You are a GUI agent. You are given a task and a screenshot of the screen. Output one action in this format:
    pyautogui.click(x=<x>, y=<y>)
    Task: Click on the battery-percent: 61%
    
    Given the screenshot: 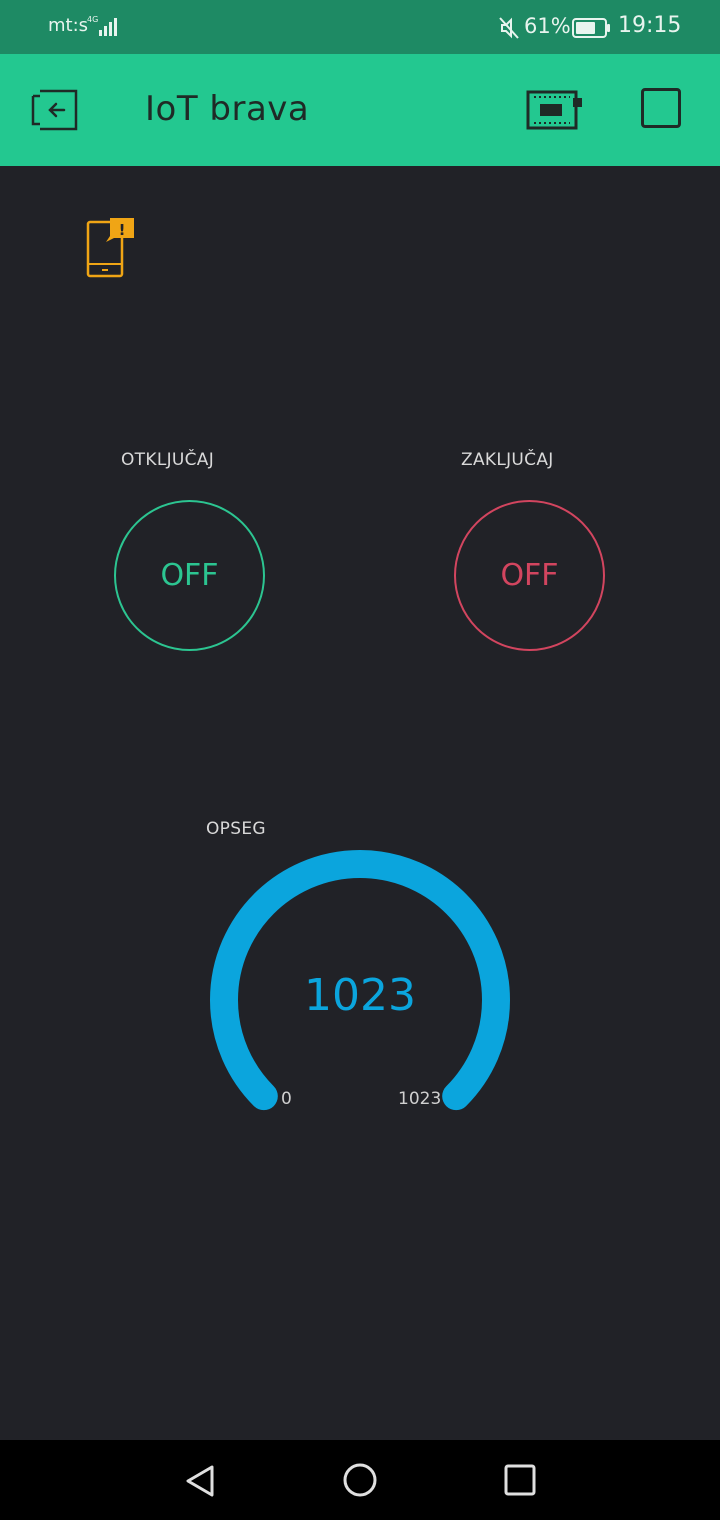 What is the action you would take?
    pyautogui.click(x=547, y=26)
    